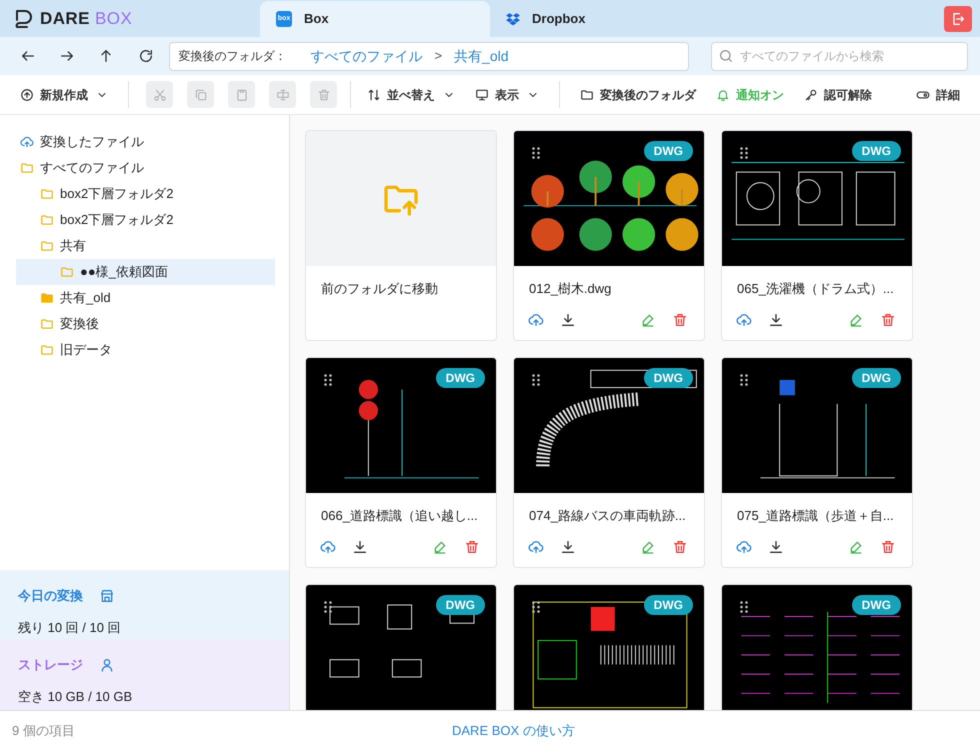  What do you see at coordinates (145, 272) in the screenshot?
I see `tree-item: ●●様_依頼図面` at bounding box center [145, 272].